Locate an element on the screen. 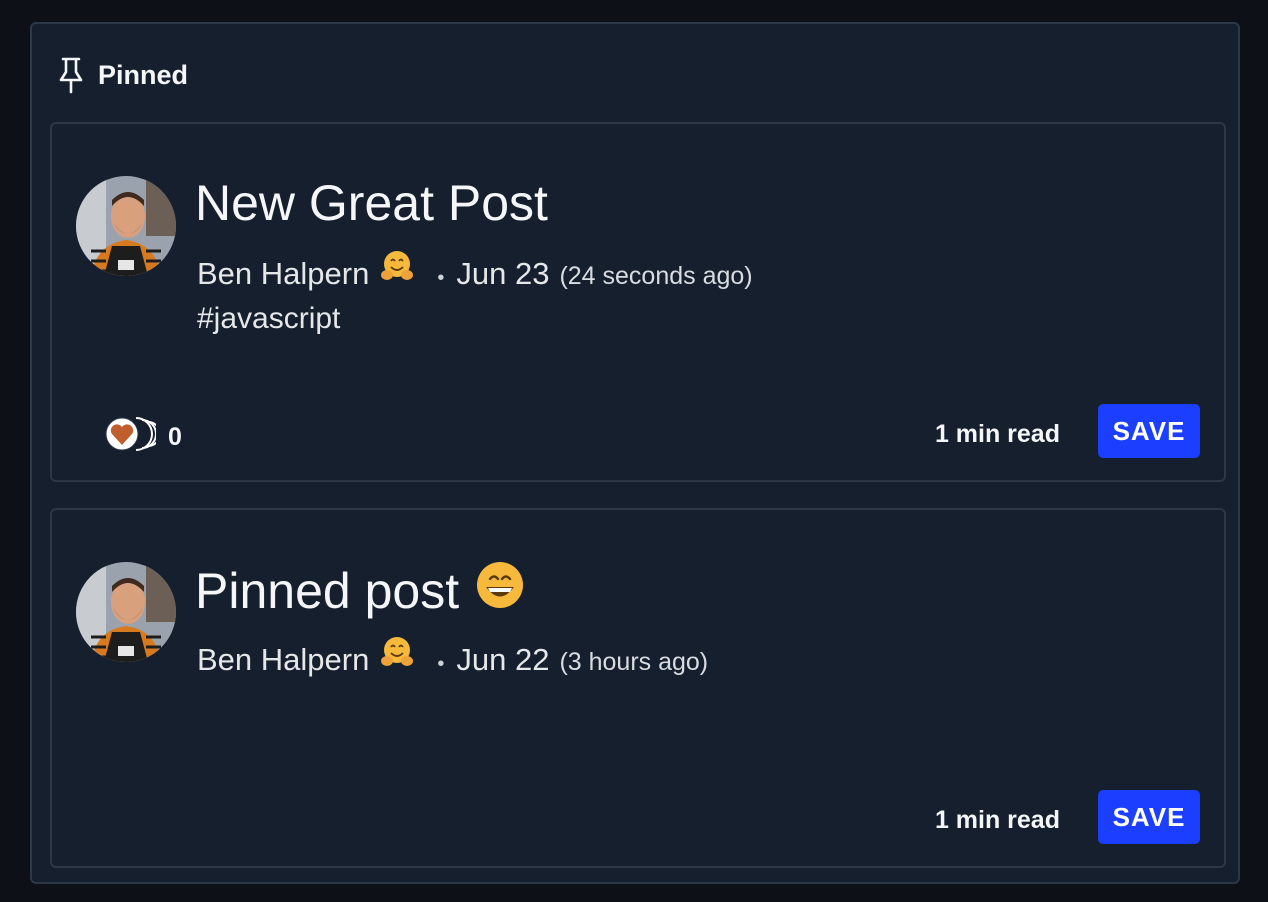 This screenshot has height=902, width=1268. post-meta: Ben Halpern • Jun 22 (3 hours ago) is located at coordinates (452, 656).